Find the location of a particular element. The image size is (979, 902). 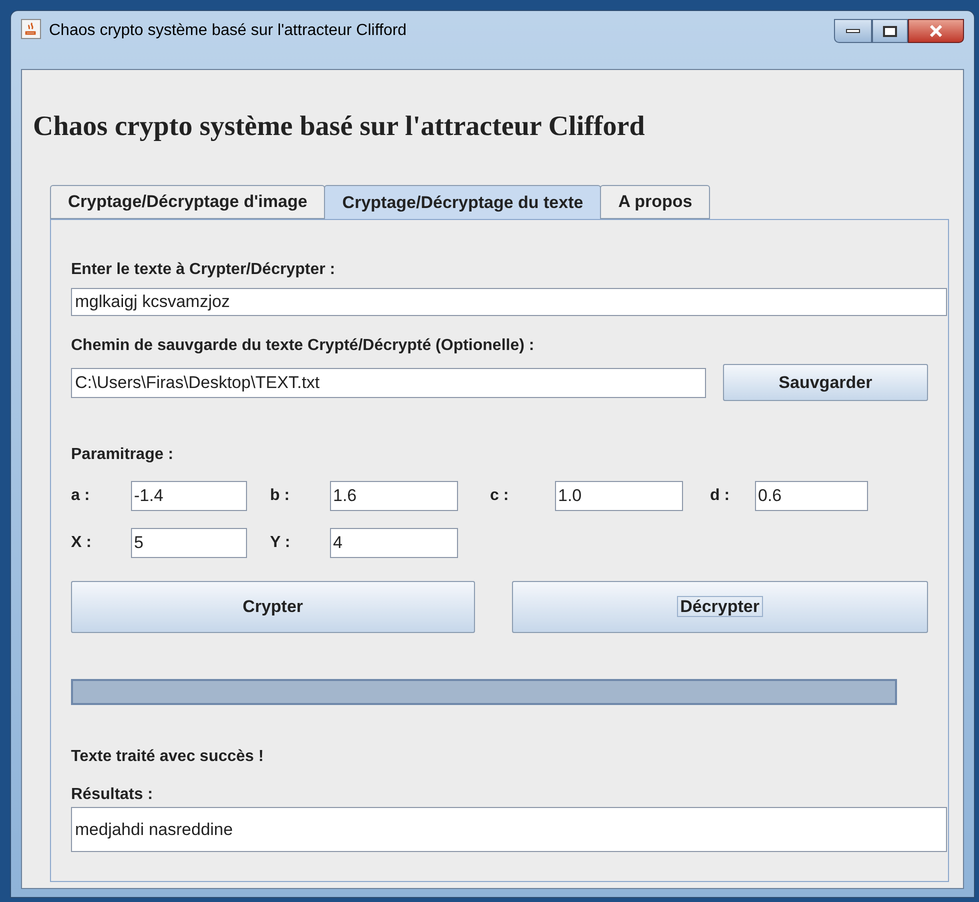

text-input-field: mglkaigj kcsvamzjoz is located at coordinates (509, 302).